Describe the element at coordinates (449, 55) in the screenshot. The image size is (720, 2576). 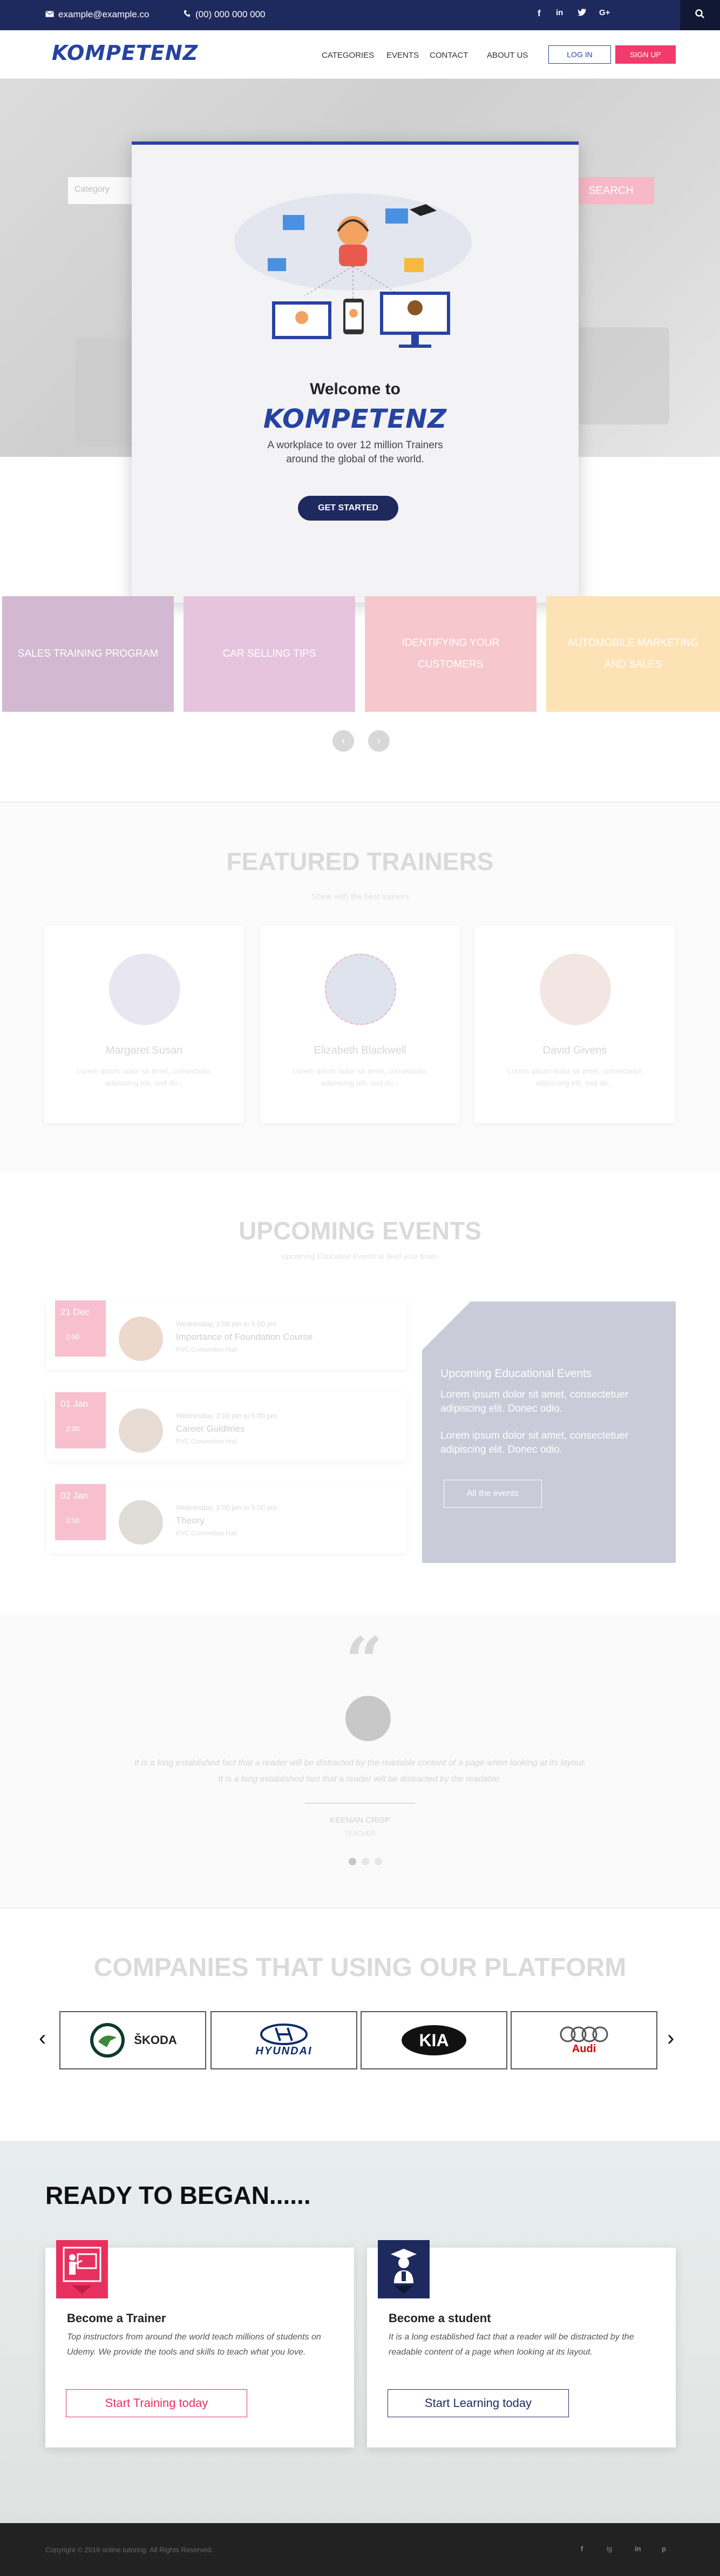
I see `nav-contact: CONTACT` at that location.